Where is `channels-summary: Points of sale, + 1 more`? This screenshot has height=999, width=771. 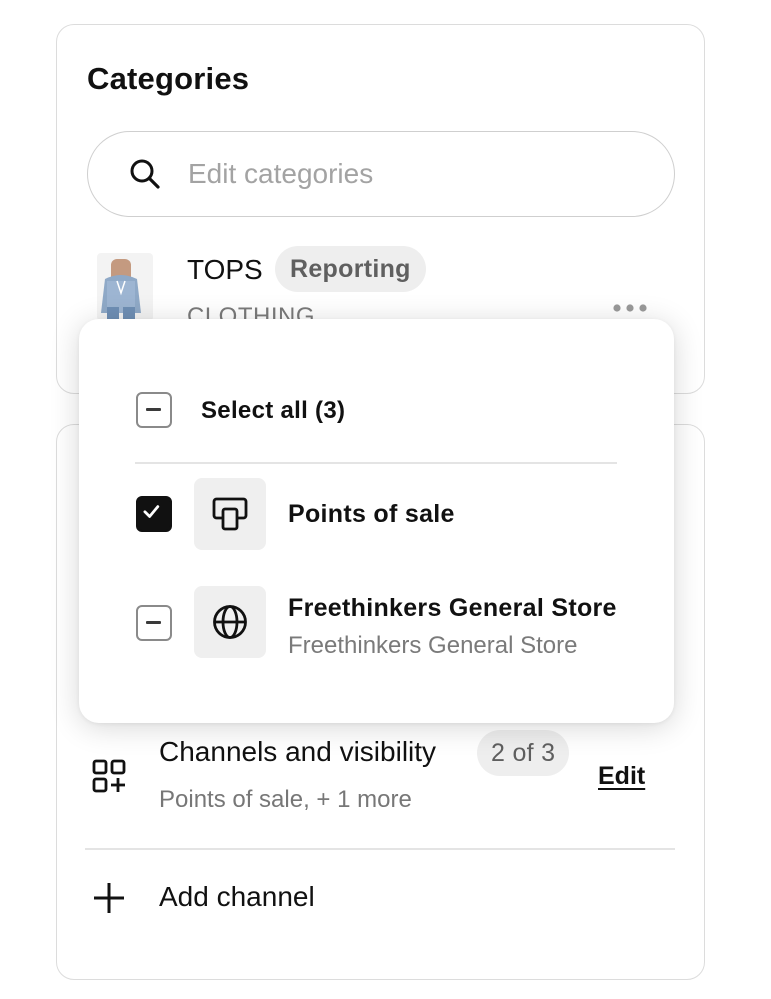 channels-summary: Points of sale, + 1 more is located at coordinates (285, 799).